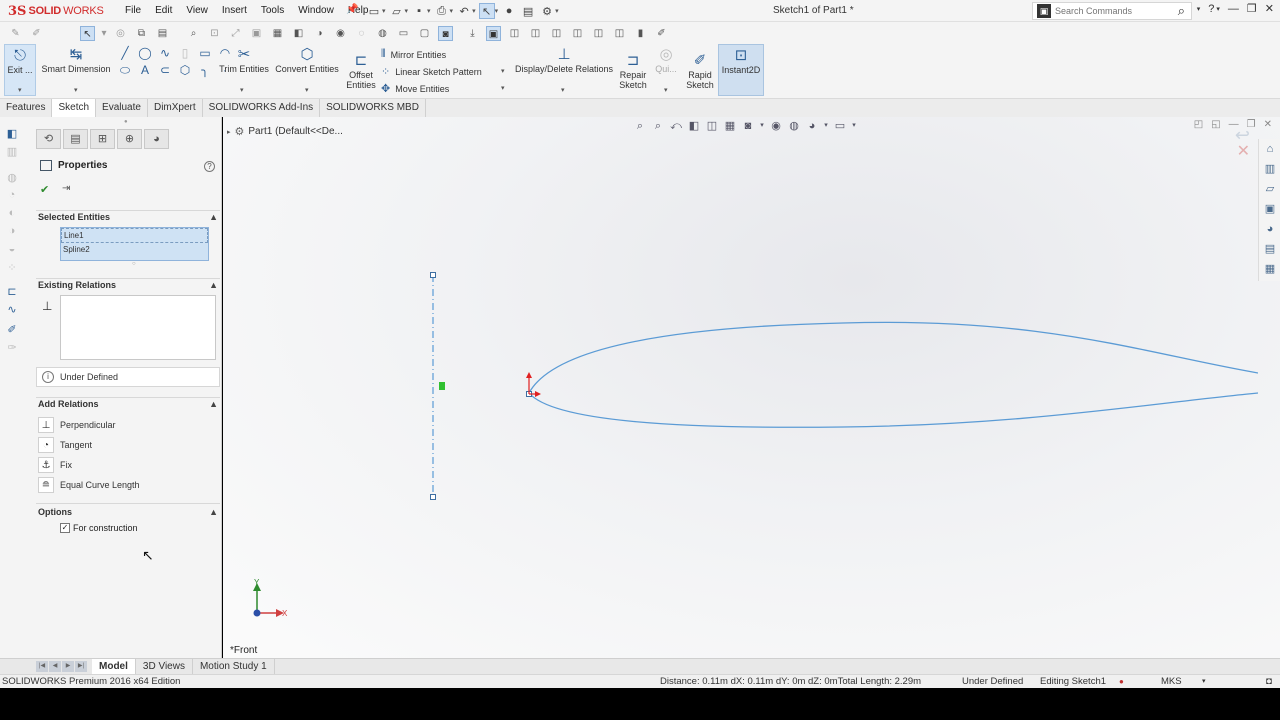  I want to click on equal-curve-length-button: ≘ Equal Curve Length, so click(89, 485).